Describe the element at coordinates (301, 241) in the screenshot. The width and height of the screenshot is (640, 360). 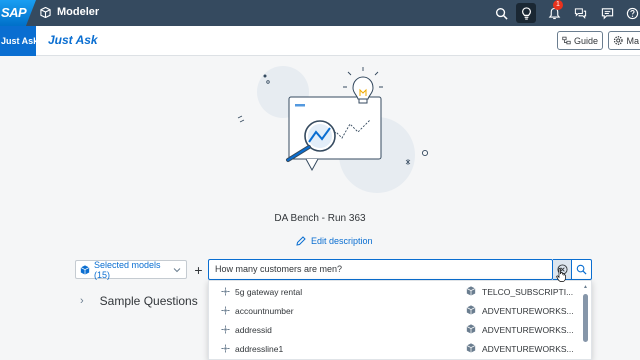
I see `pencil-icon` at that location.